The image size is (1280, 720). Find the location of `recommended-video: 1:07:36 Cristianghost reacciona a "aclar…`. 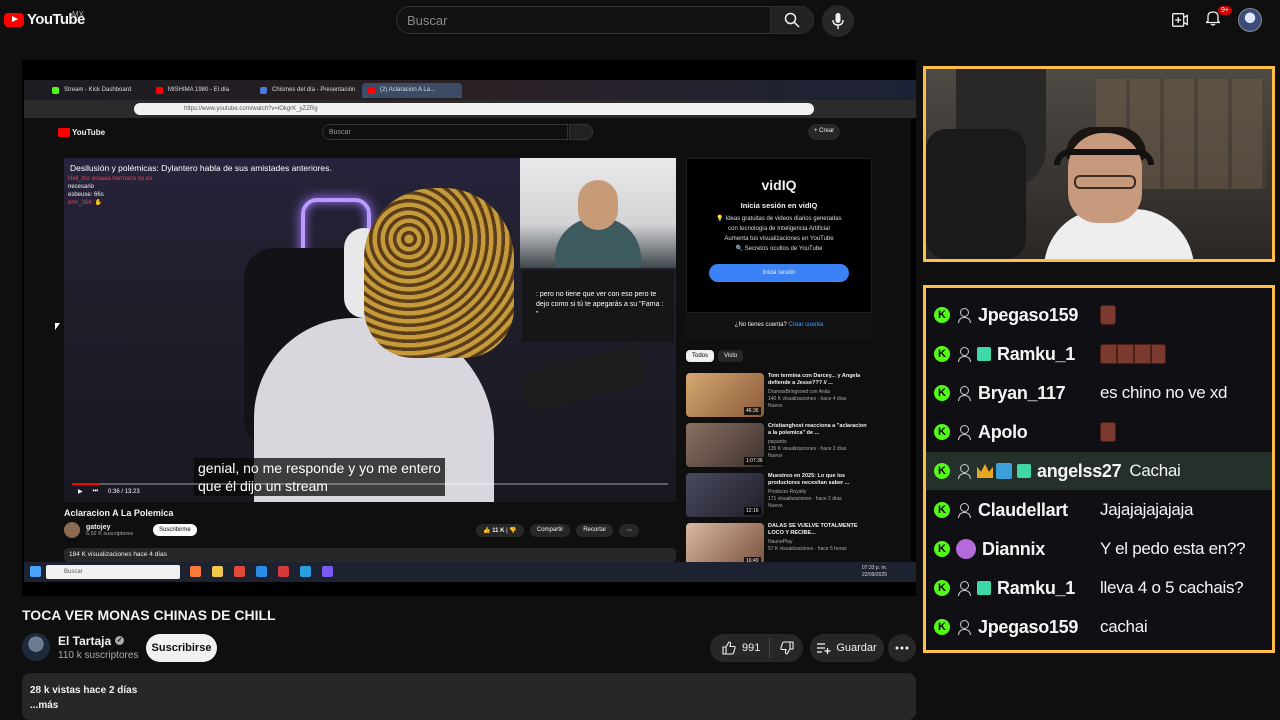

recommended-video: 1:07:36 Cristianghost reacciona a "aclar… is located at coordinates (779, 446).